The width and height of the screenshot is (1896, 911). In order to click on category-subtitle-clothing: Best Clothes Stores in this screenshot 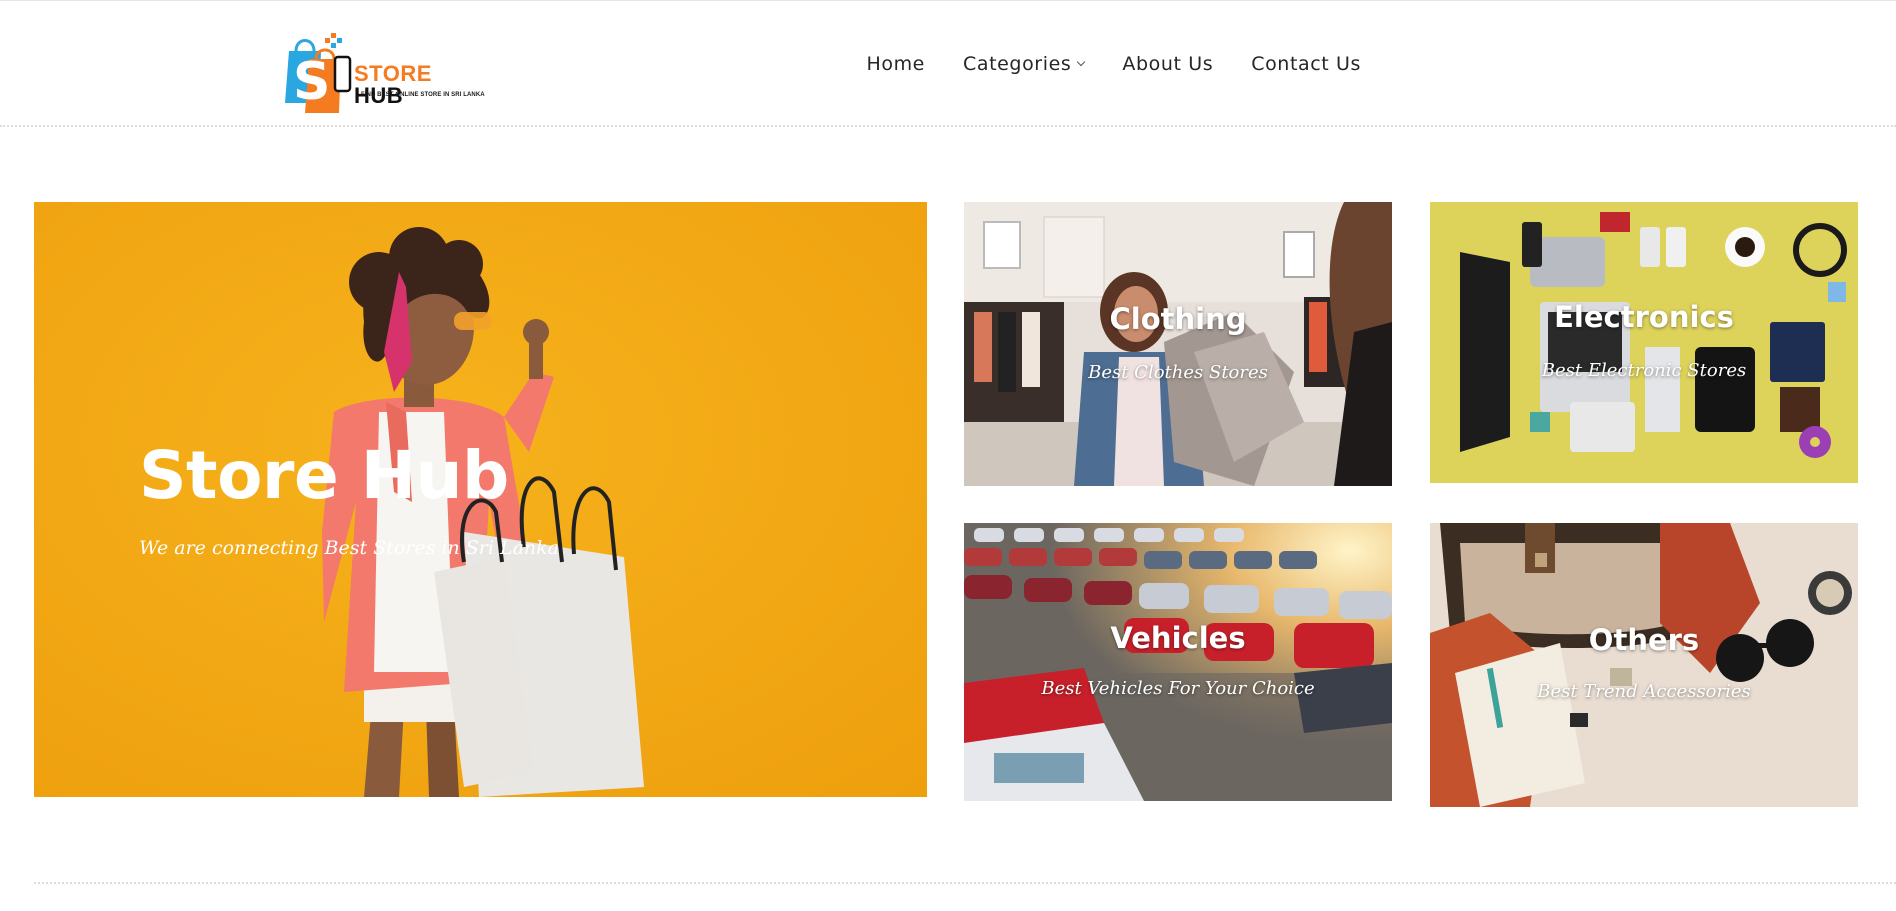, I will do `click(1178, 372)`.